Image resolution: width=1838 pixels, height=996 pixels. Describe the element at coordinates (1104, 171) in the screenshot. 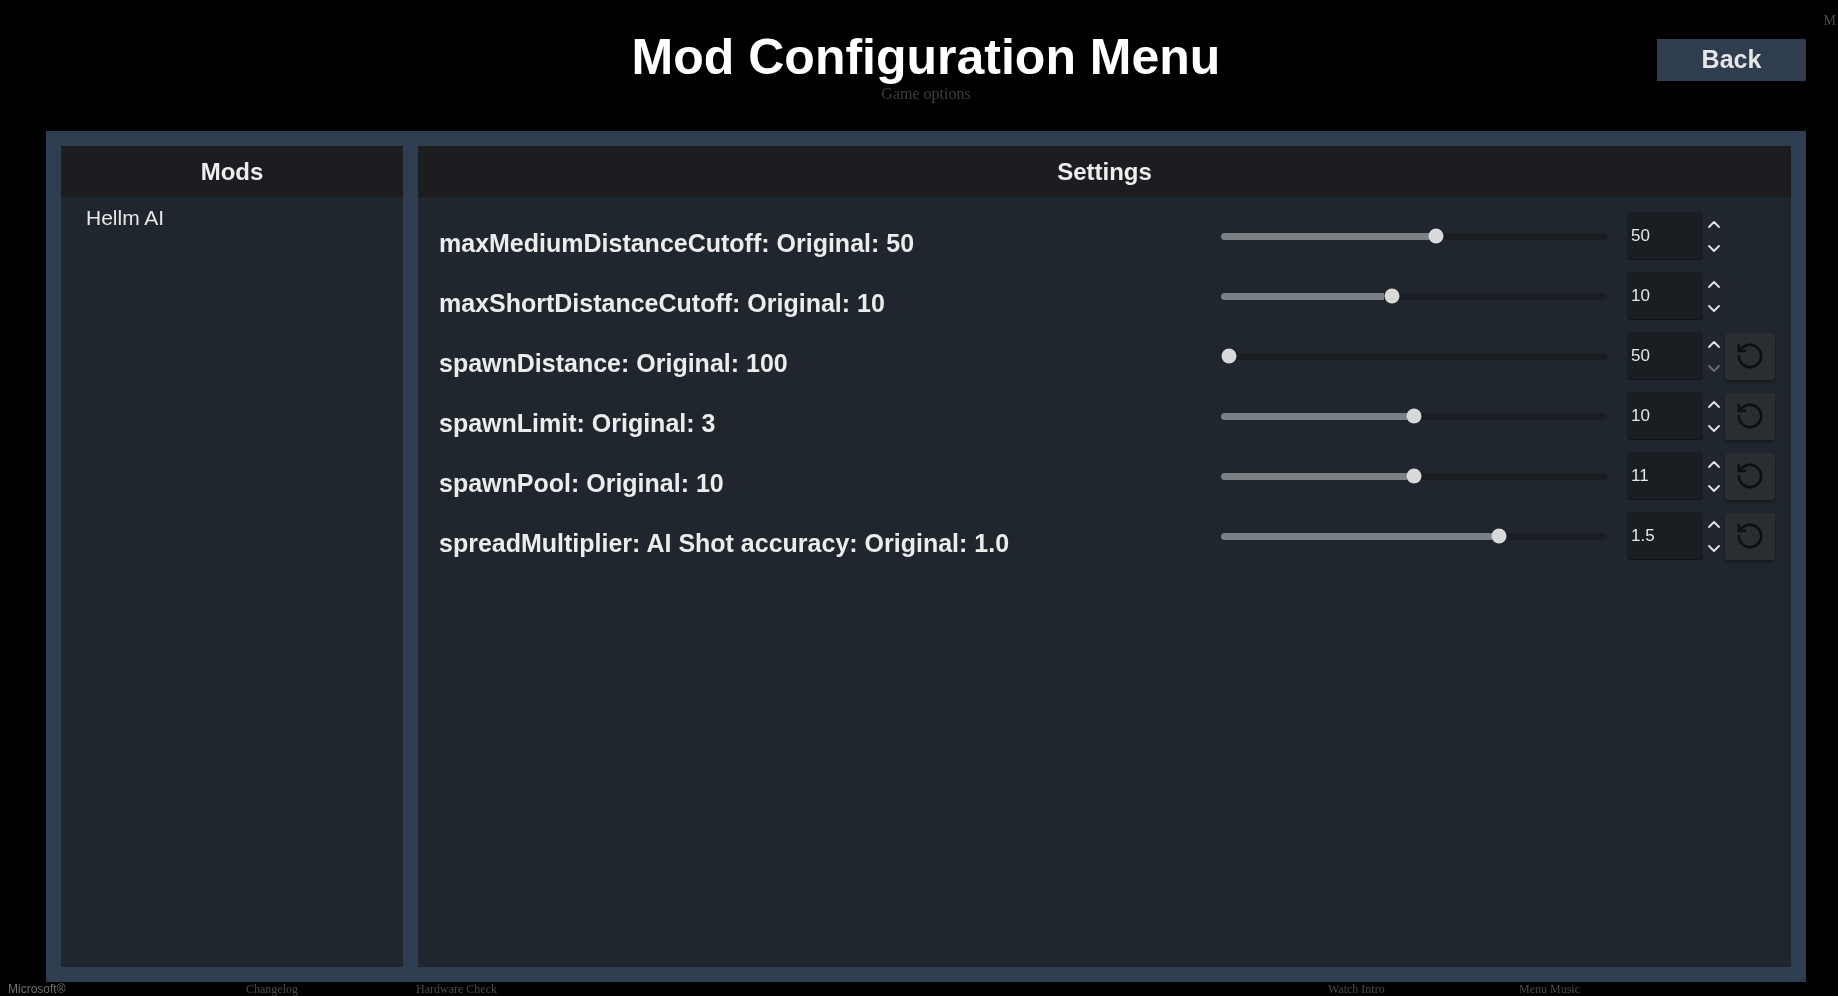

I see `panel-header: Settings` at that location.